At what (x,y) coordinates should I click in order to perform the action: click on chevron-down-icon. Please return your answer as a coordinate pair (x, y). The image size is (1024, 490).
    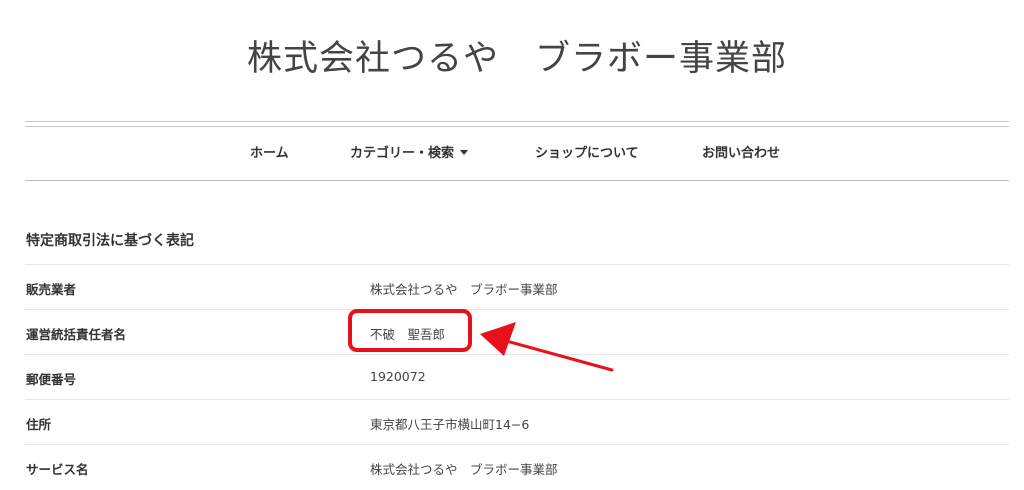
    Looking at the image, I should click on (464, 152).